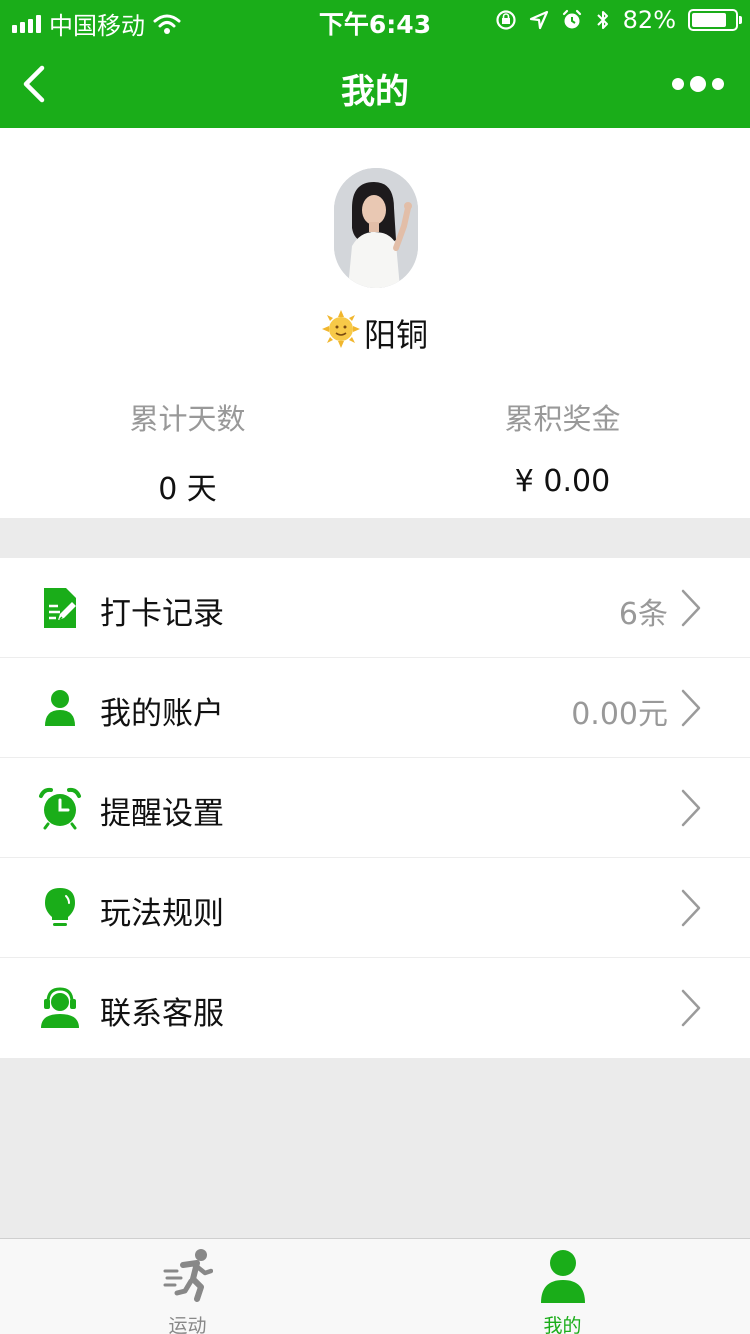 This screenshot has width=750, height=1334. What do you see at coordinates (563, 1276) in the screenshot?
I see `user-icon` at bounding box center [563, 1276].